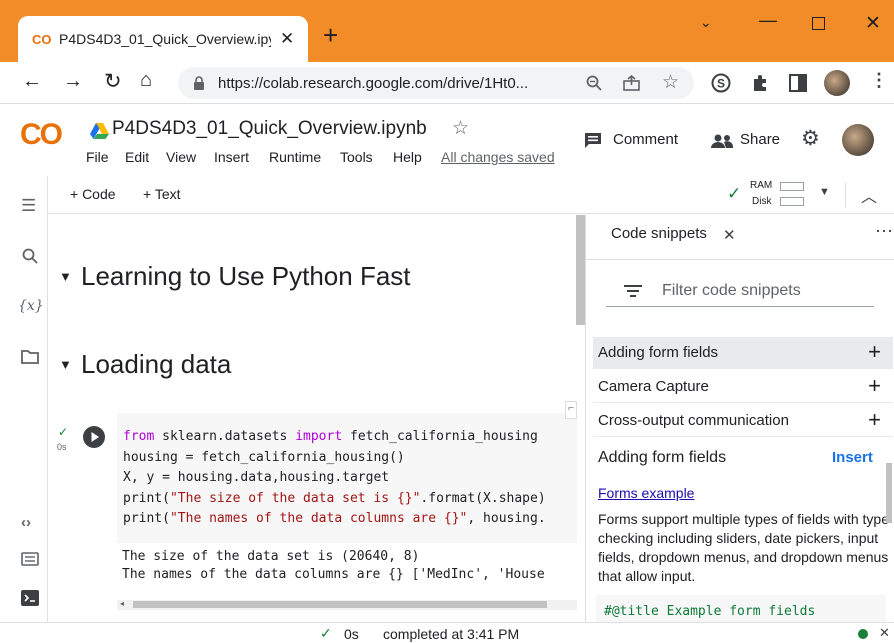 This screenshot has width=894, height=643. Describe the element at coordinates (451, 634) in the screenshot. I see `status-message: completed at 3:41 PM` at that location.